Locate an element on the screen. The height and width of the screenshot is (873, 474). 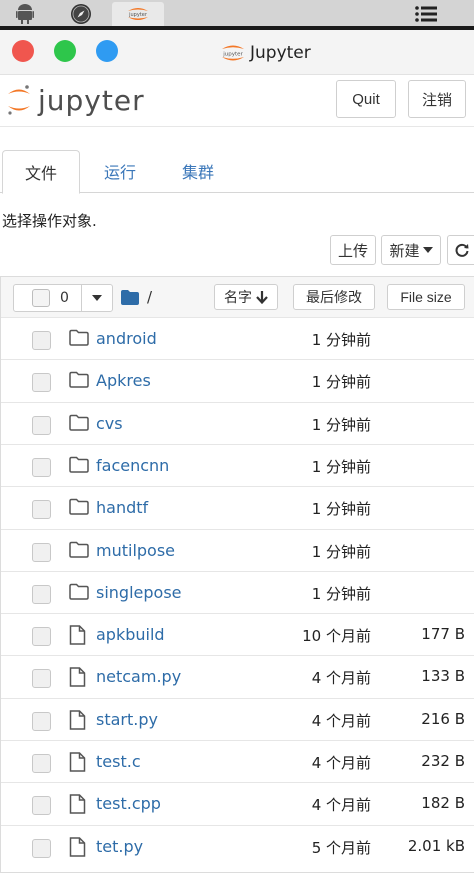
file-name-link: test.c is located at coordinates (118, 761).